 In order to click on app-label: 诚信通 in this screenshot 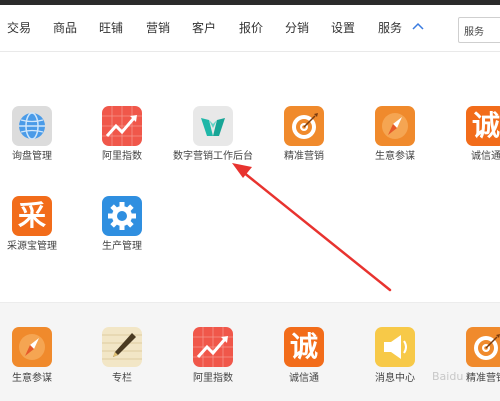, I will do `click(485, 156)`.